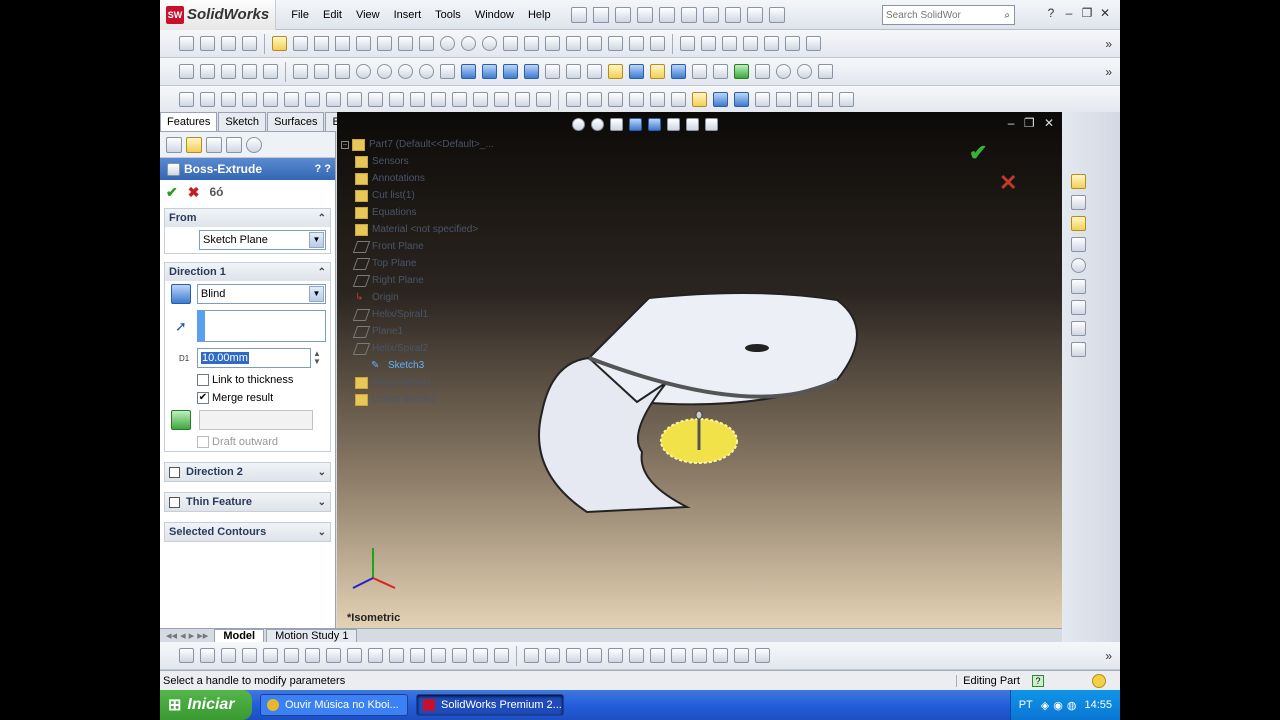  What do you see at coordinates (804, 71) in the screenshot?
I see `ambient-occlusion-icon` at bounding box center [804, 71].